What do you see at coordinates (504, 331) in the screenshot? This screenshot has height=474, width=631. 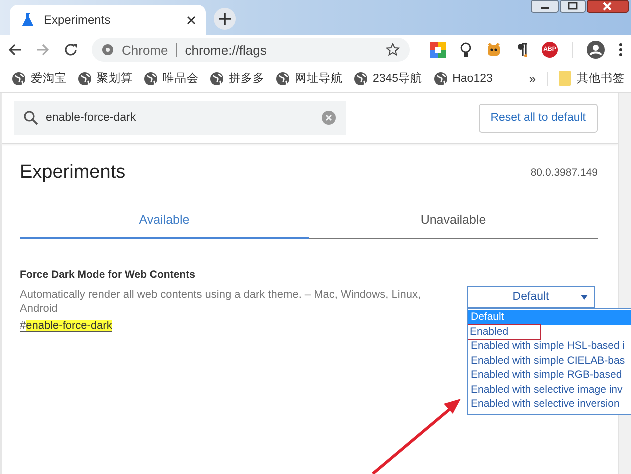 I see `dropdown-option: Enabled` at bounding box center [504, 331].